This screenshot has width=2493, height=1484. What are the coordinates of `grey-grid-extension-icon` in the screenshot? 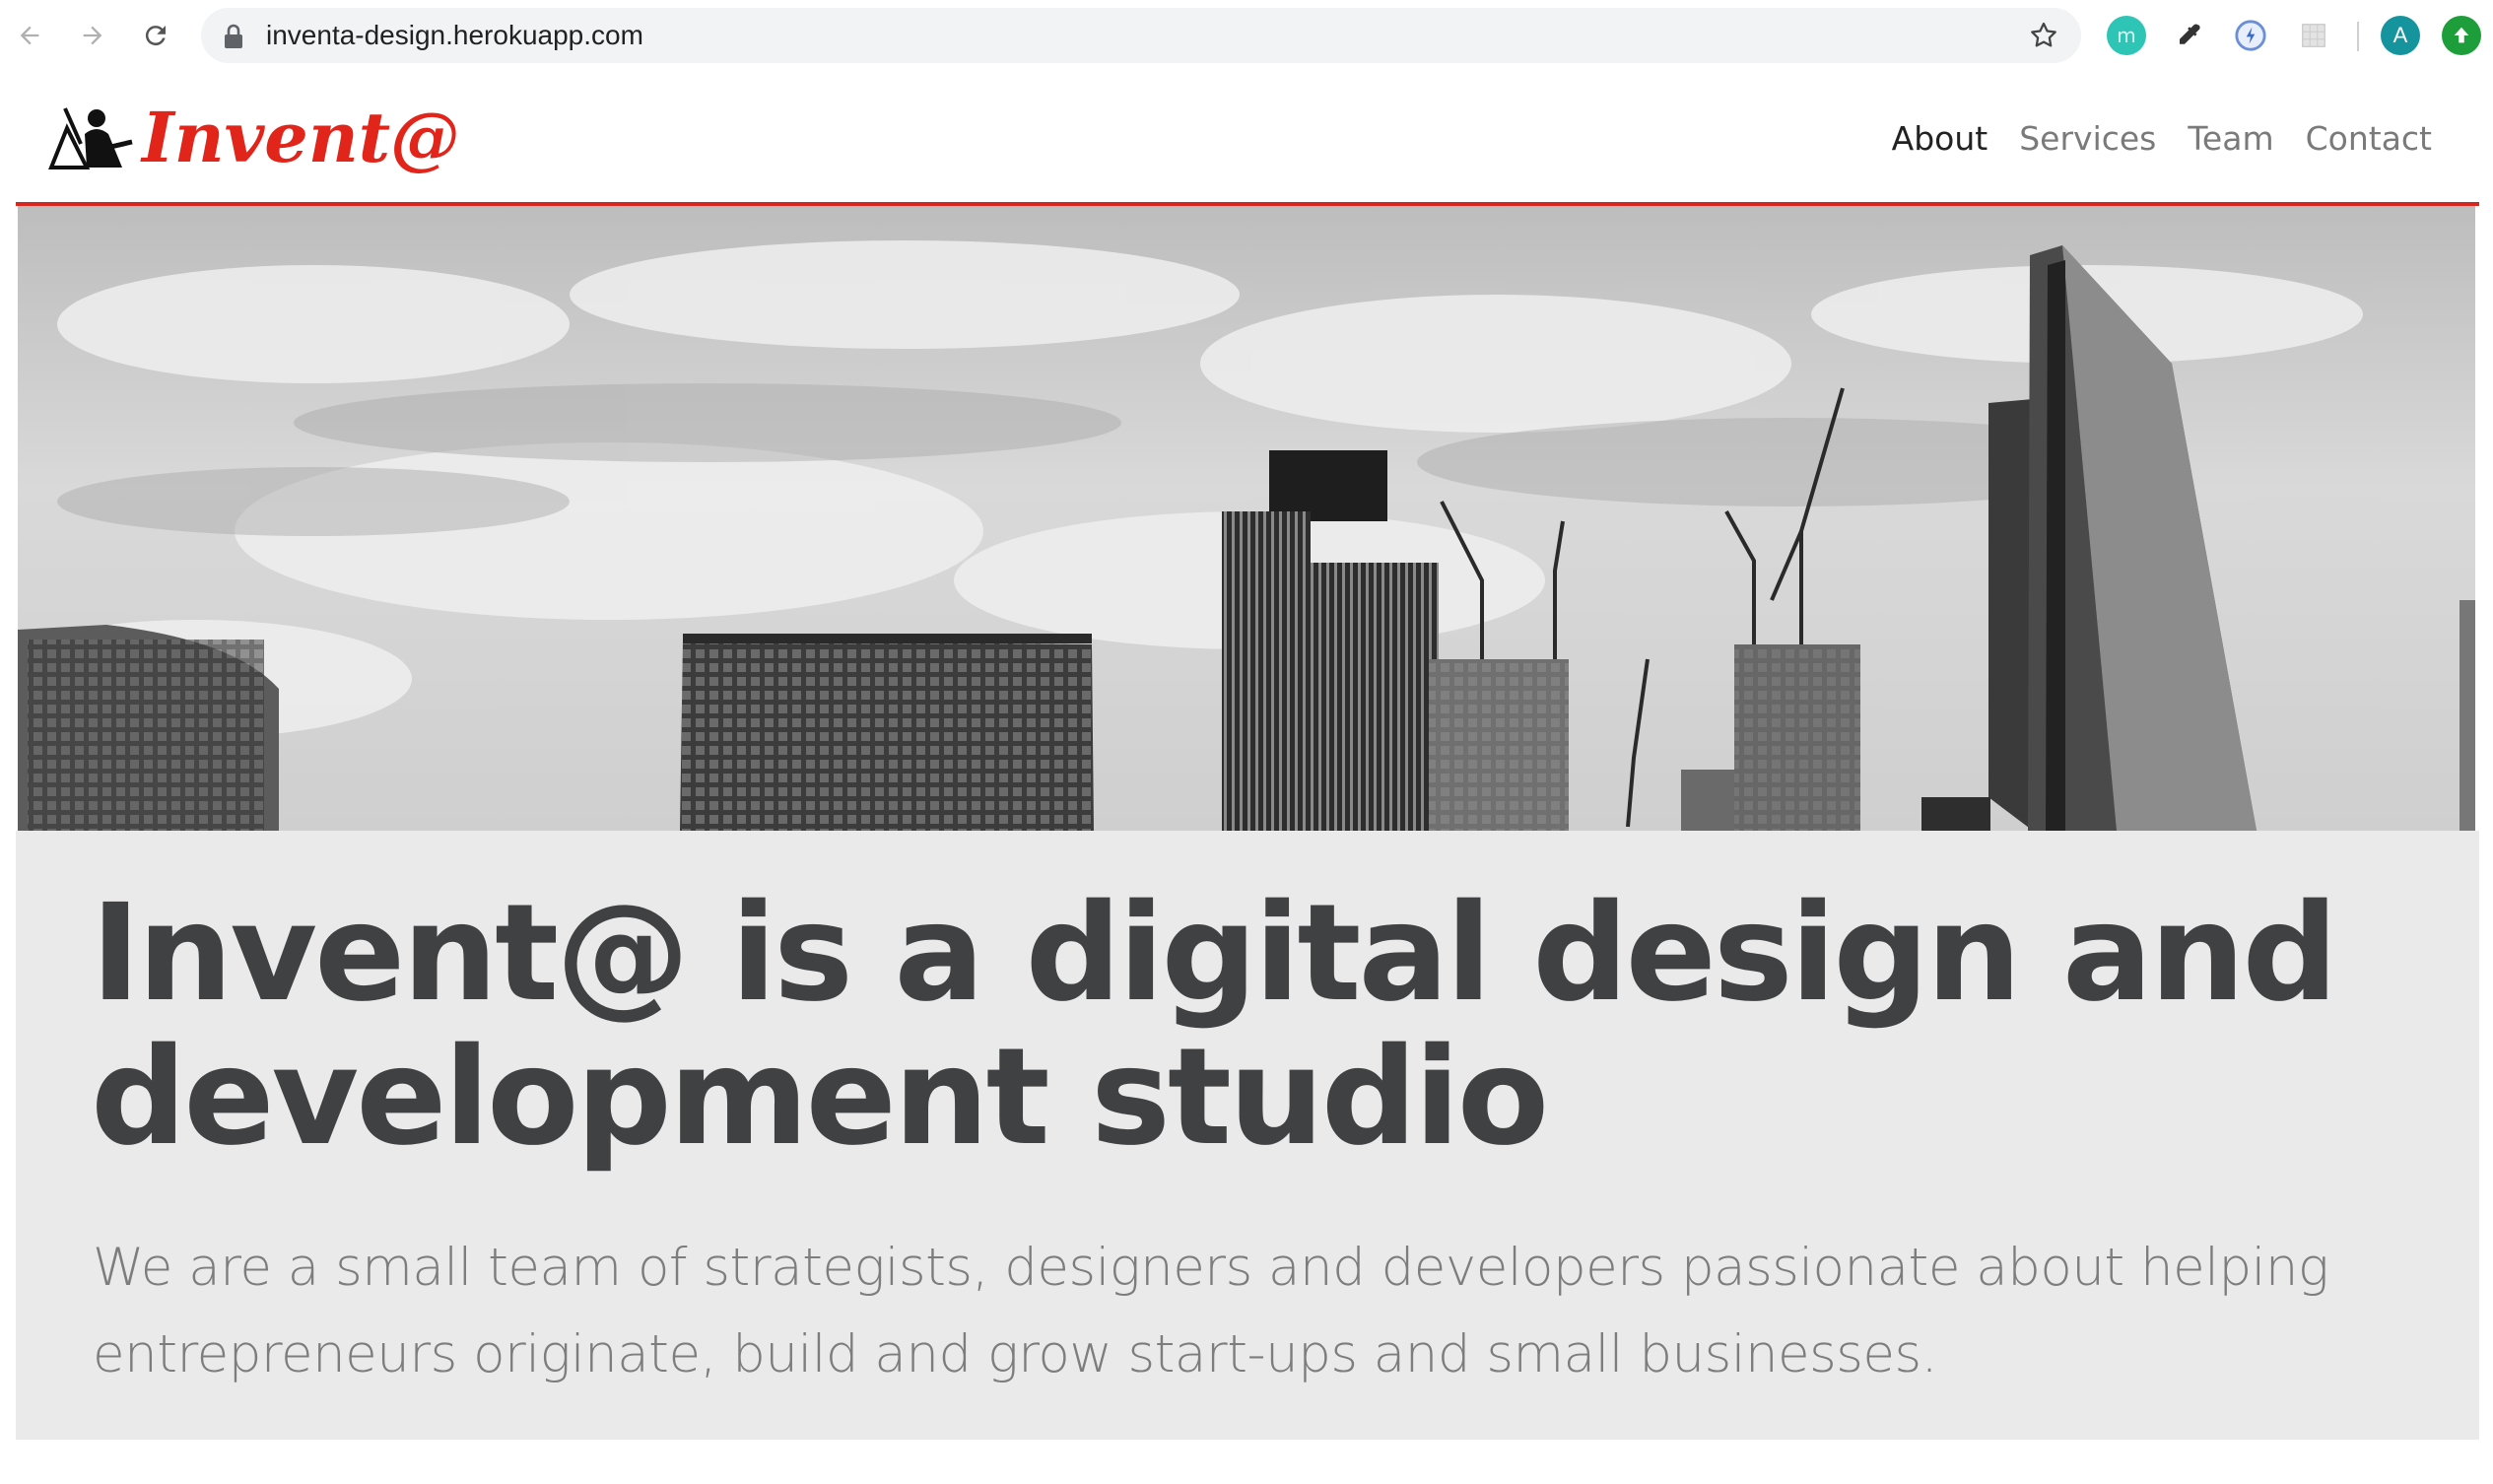 It's located at (2314, 35).